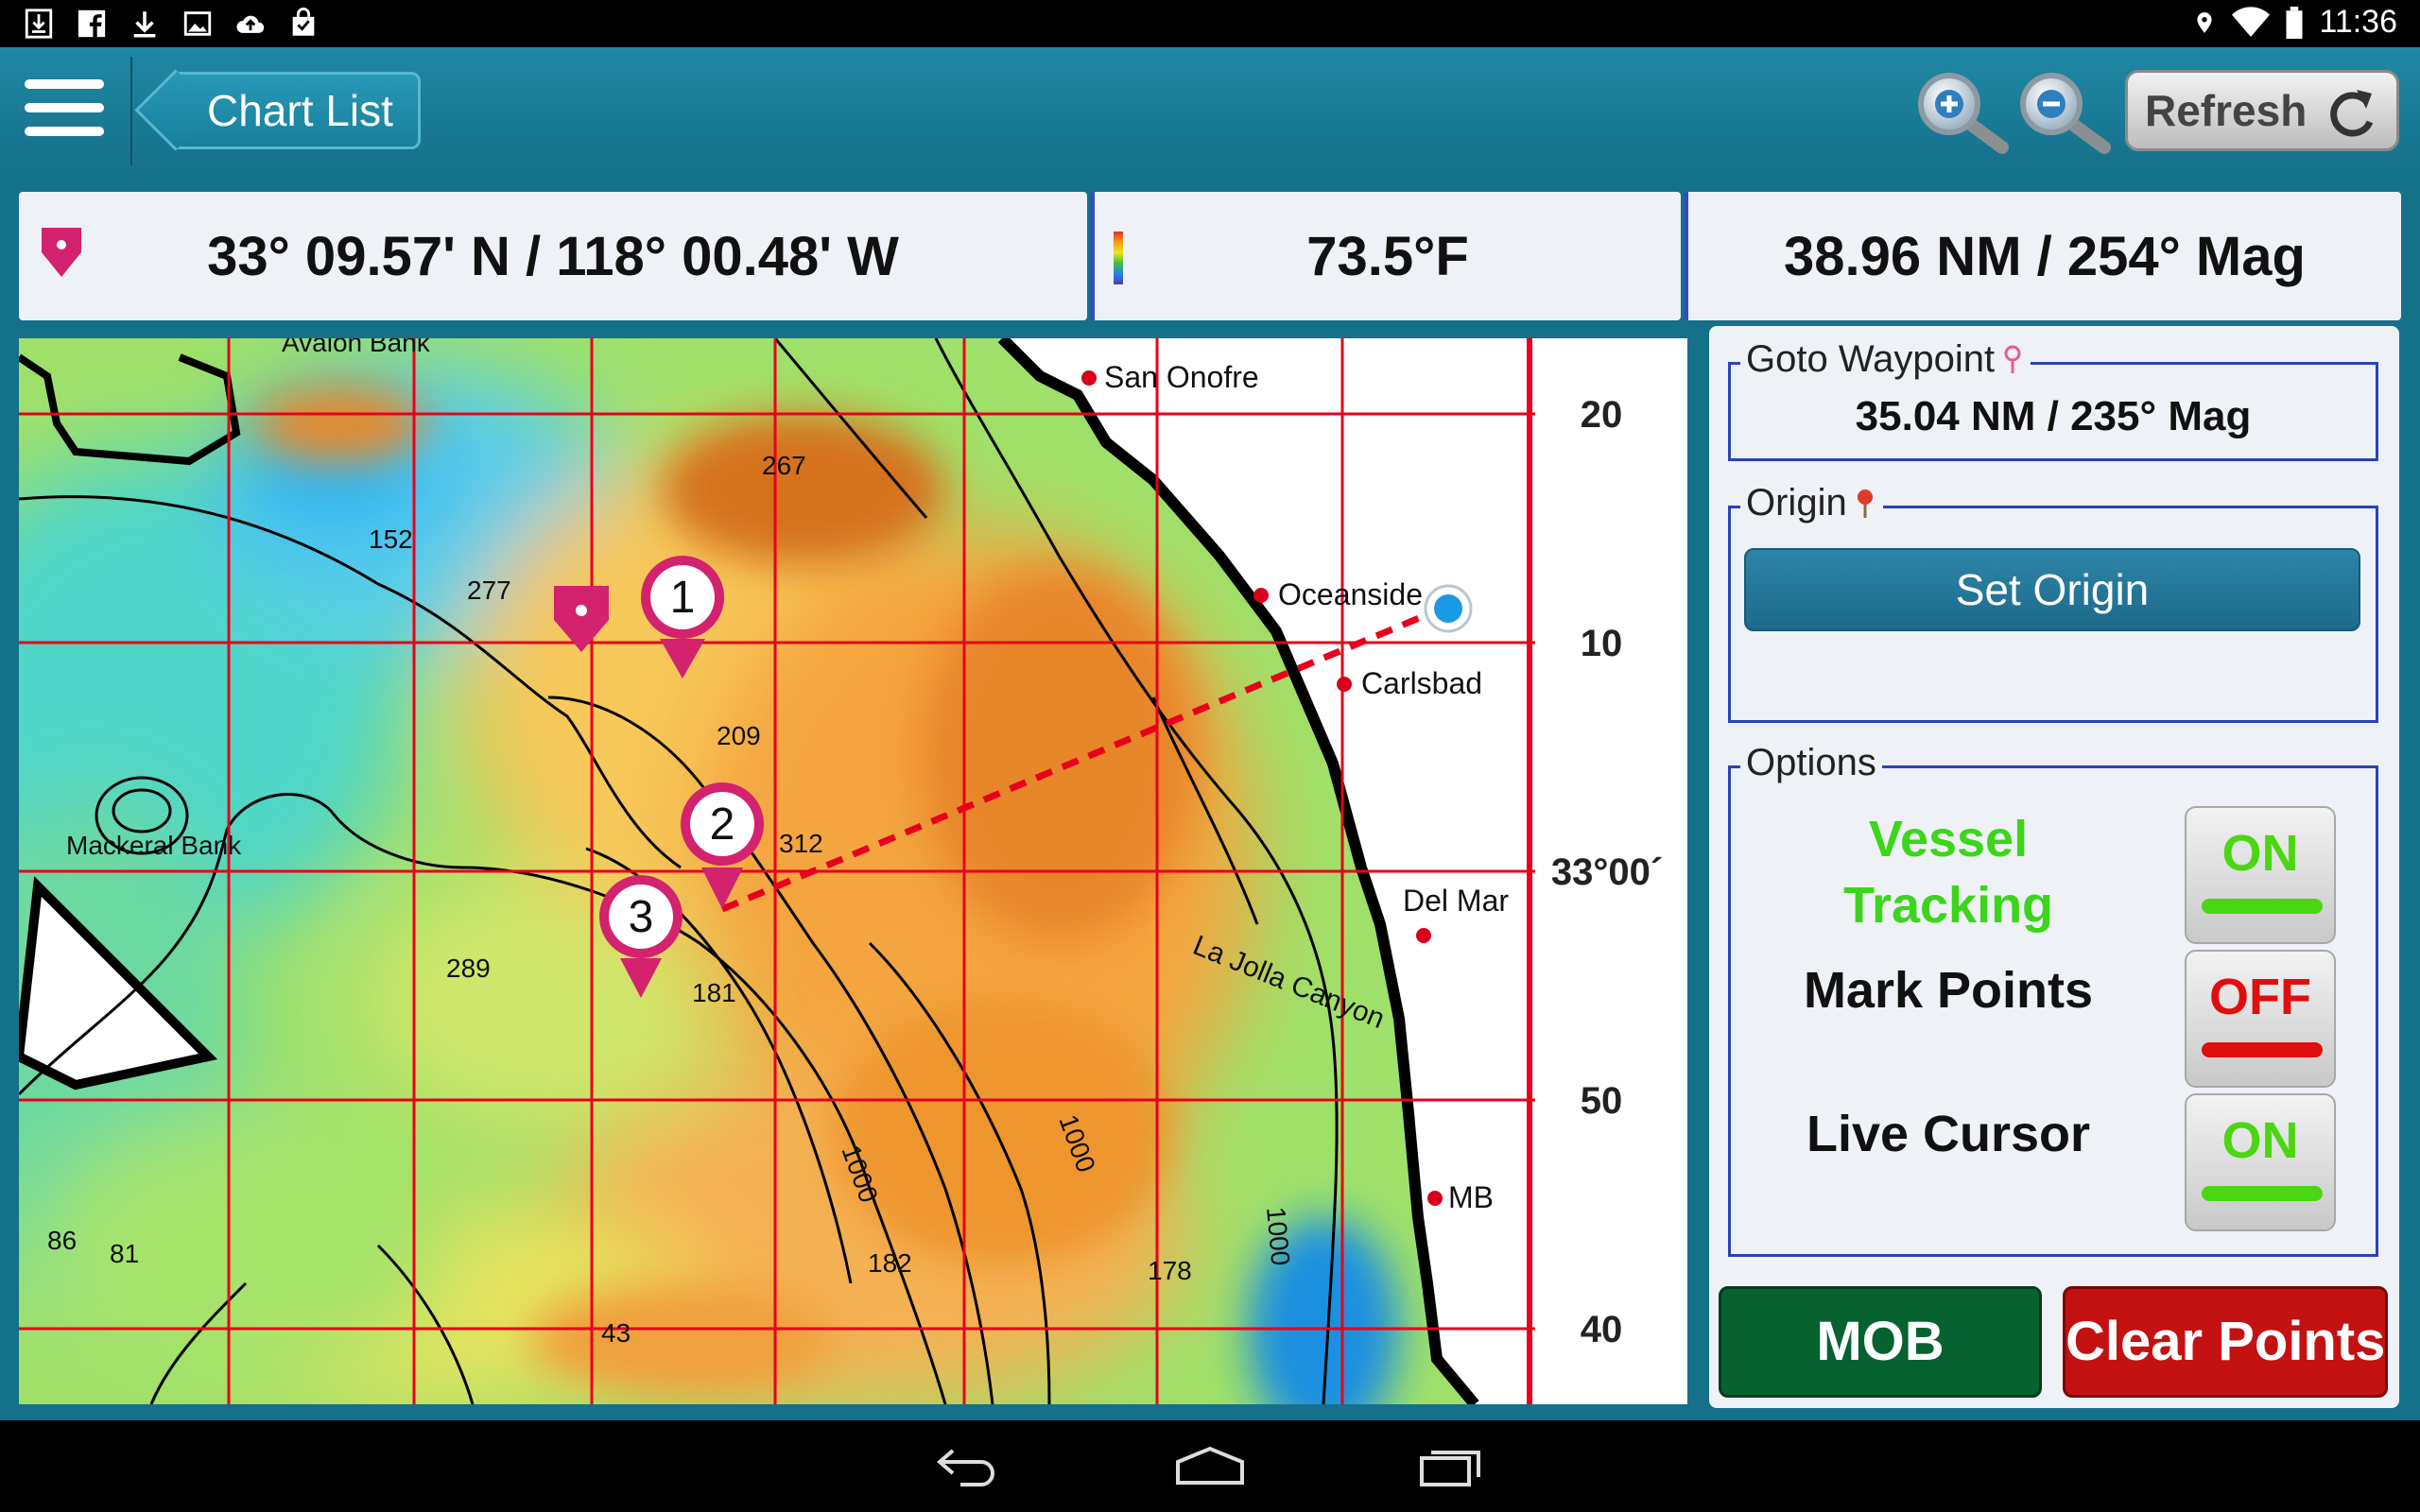 The height and width of the screenshot is (1512, 2420). What do you see at coordinates (1949, 1134) in the screenshot?
I see `live-cursor-label: Live Cursor` at bounding box center [1949, 1134].